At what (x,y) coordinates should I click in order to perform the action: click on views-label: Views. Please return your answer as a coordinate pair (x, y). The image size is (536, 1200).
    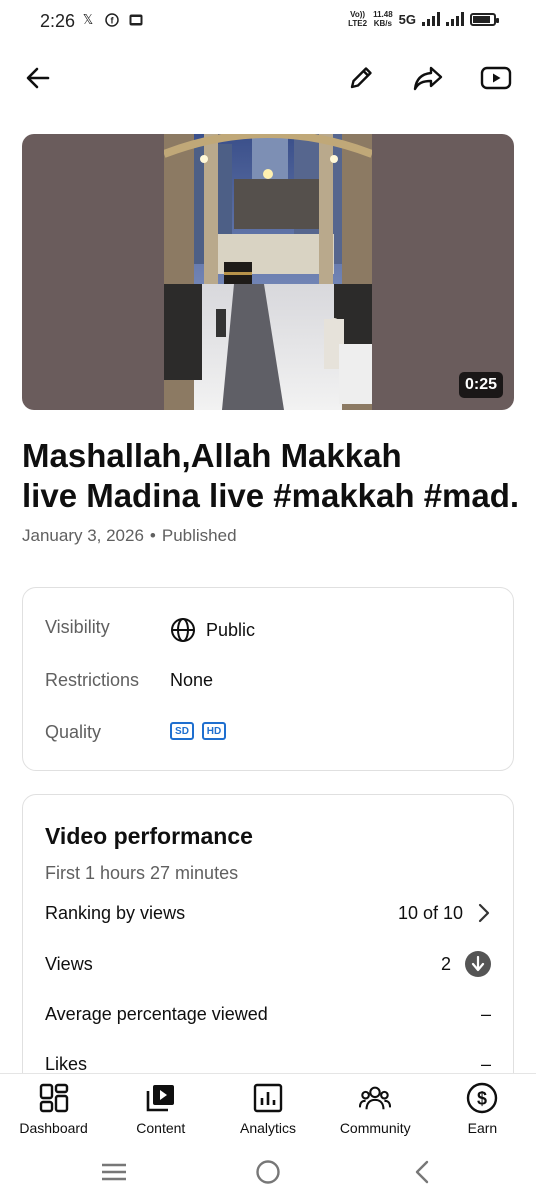
    Looking at the image, I should click on (69, 963).